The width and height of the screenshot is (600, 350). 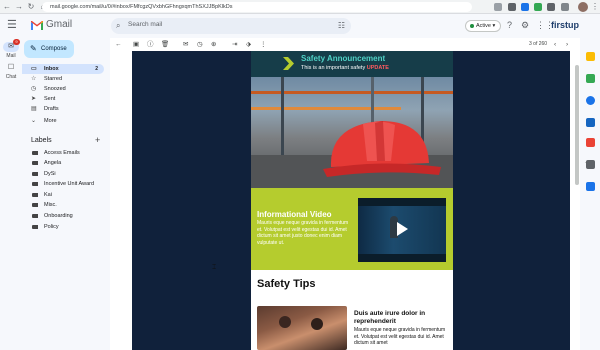 I want to click on reload-icon: ↻, so click(x=31, y=7).